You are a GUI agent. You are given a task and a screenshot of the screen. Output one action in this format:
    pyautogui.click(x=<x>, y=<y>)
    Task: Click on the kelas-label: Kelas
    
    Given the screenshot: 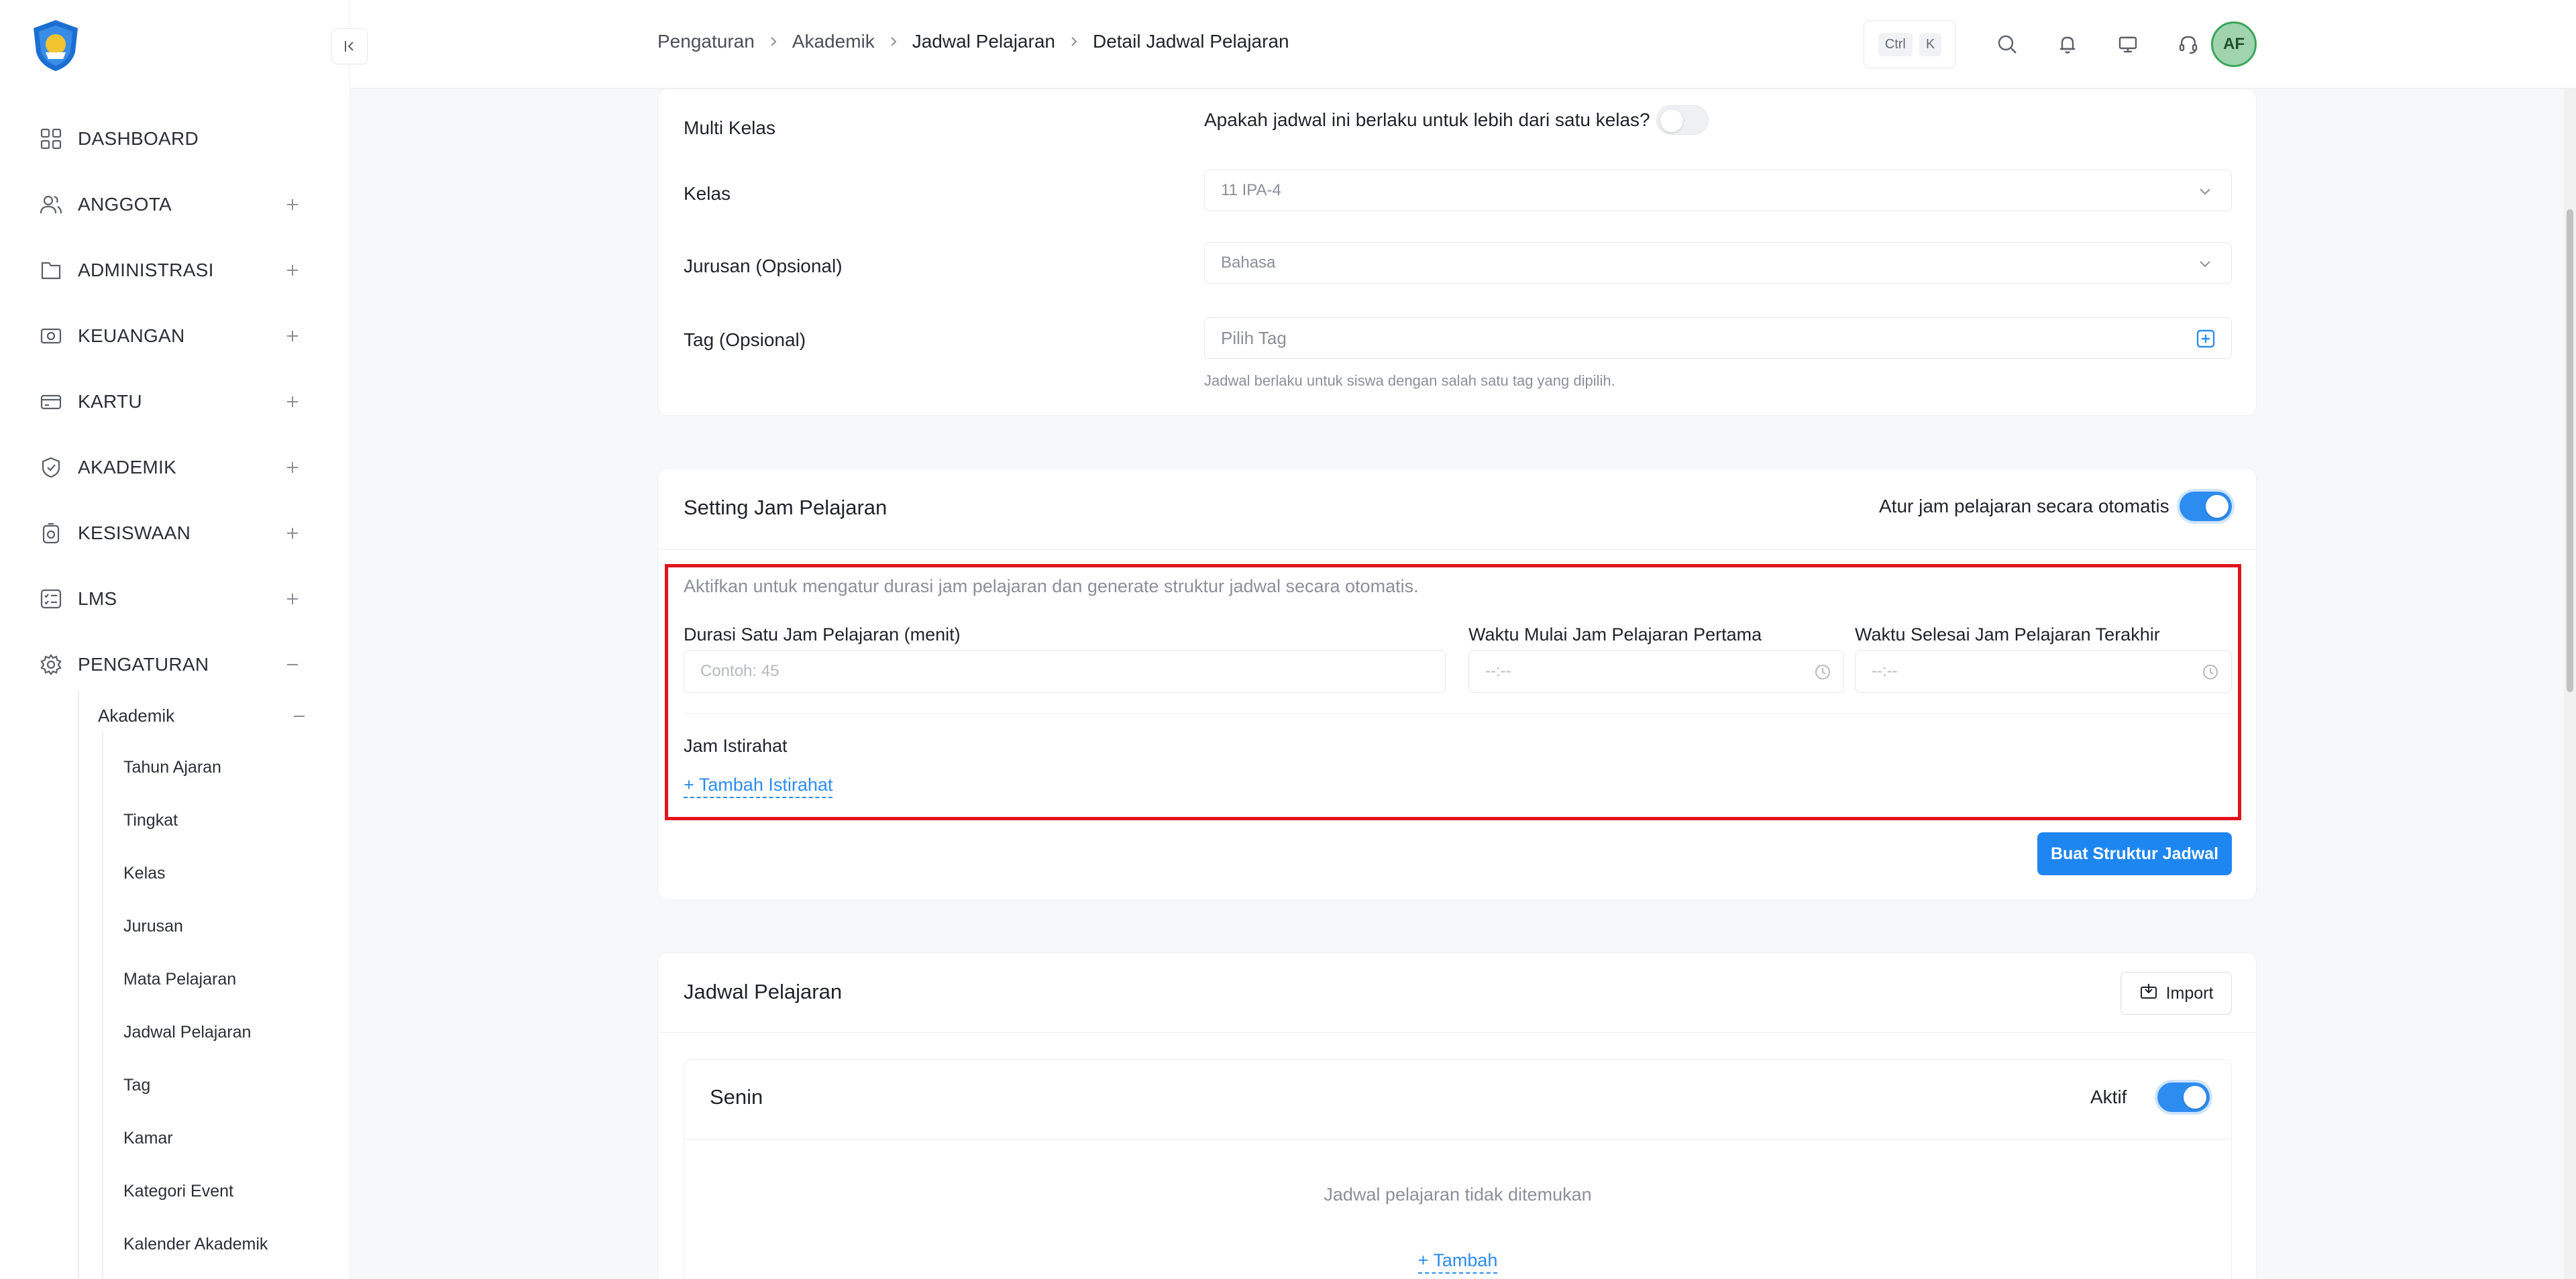 What is the action you would take?
    pyautogui.click(x=707, y=193)
    